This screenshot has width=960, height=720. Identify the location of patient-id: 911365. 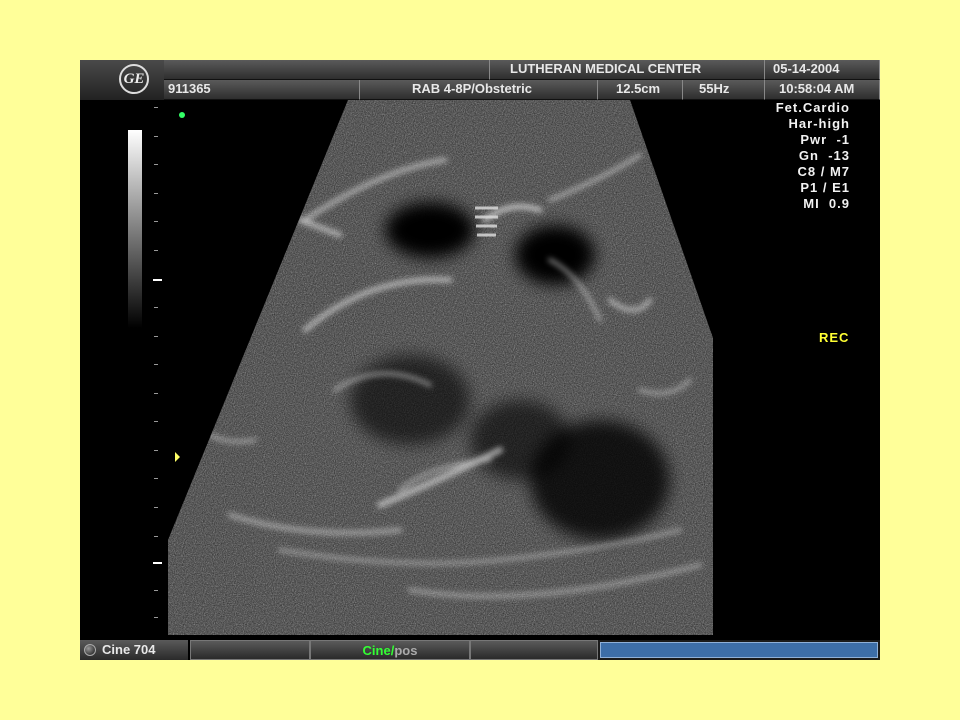
(262, 90).